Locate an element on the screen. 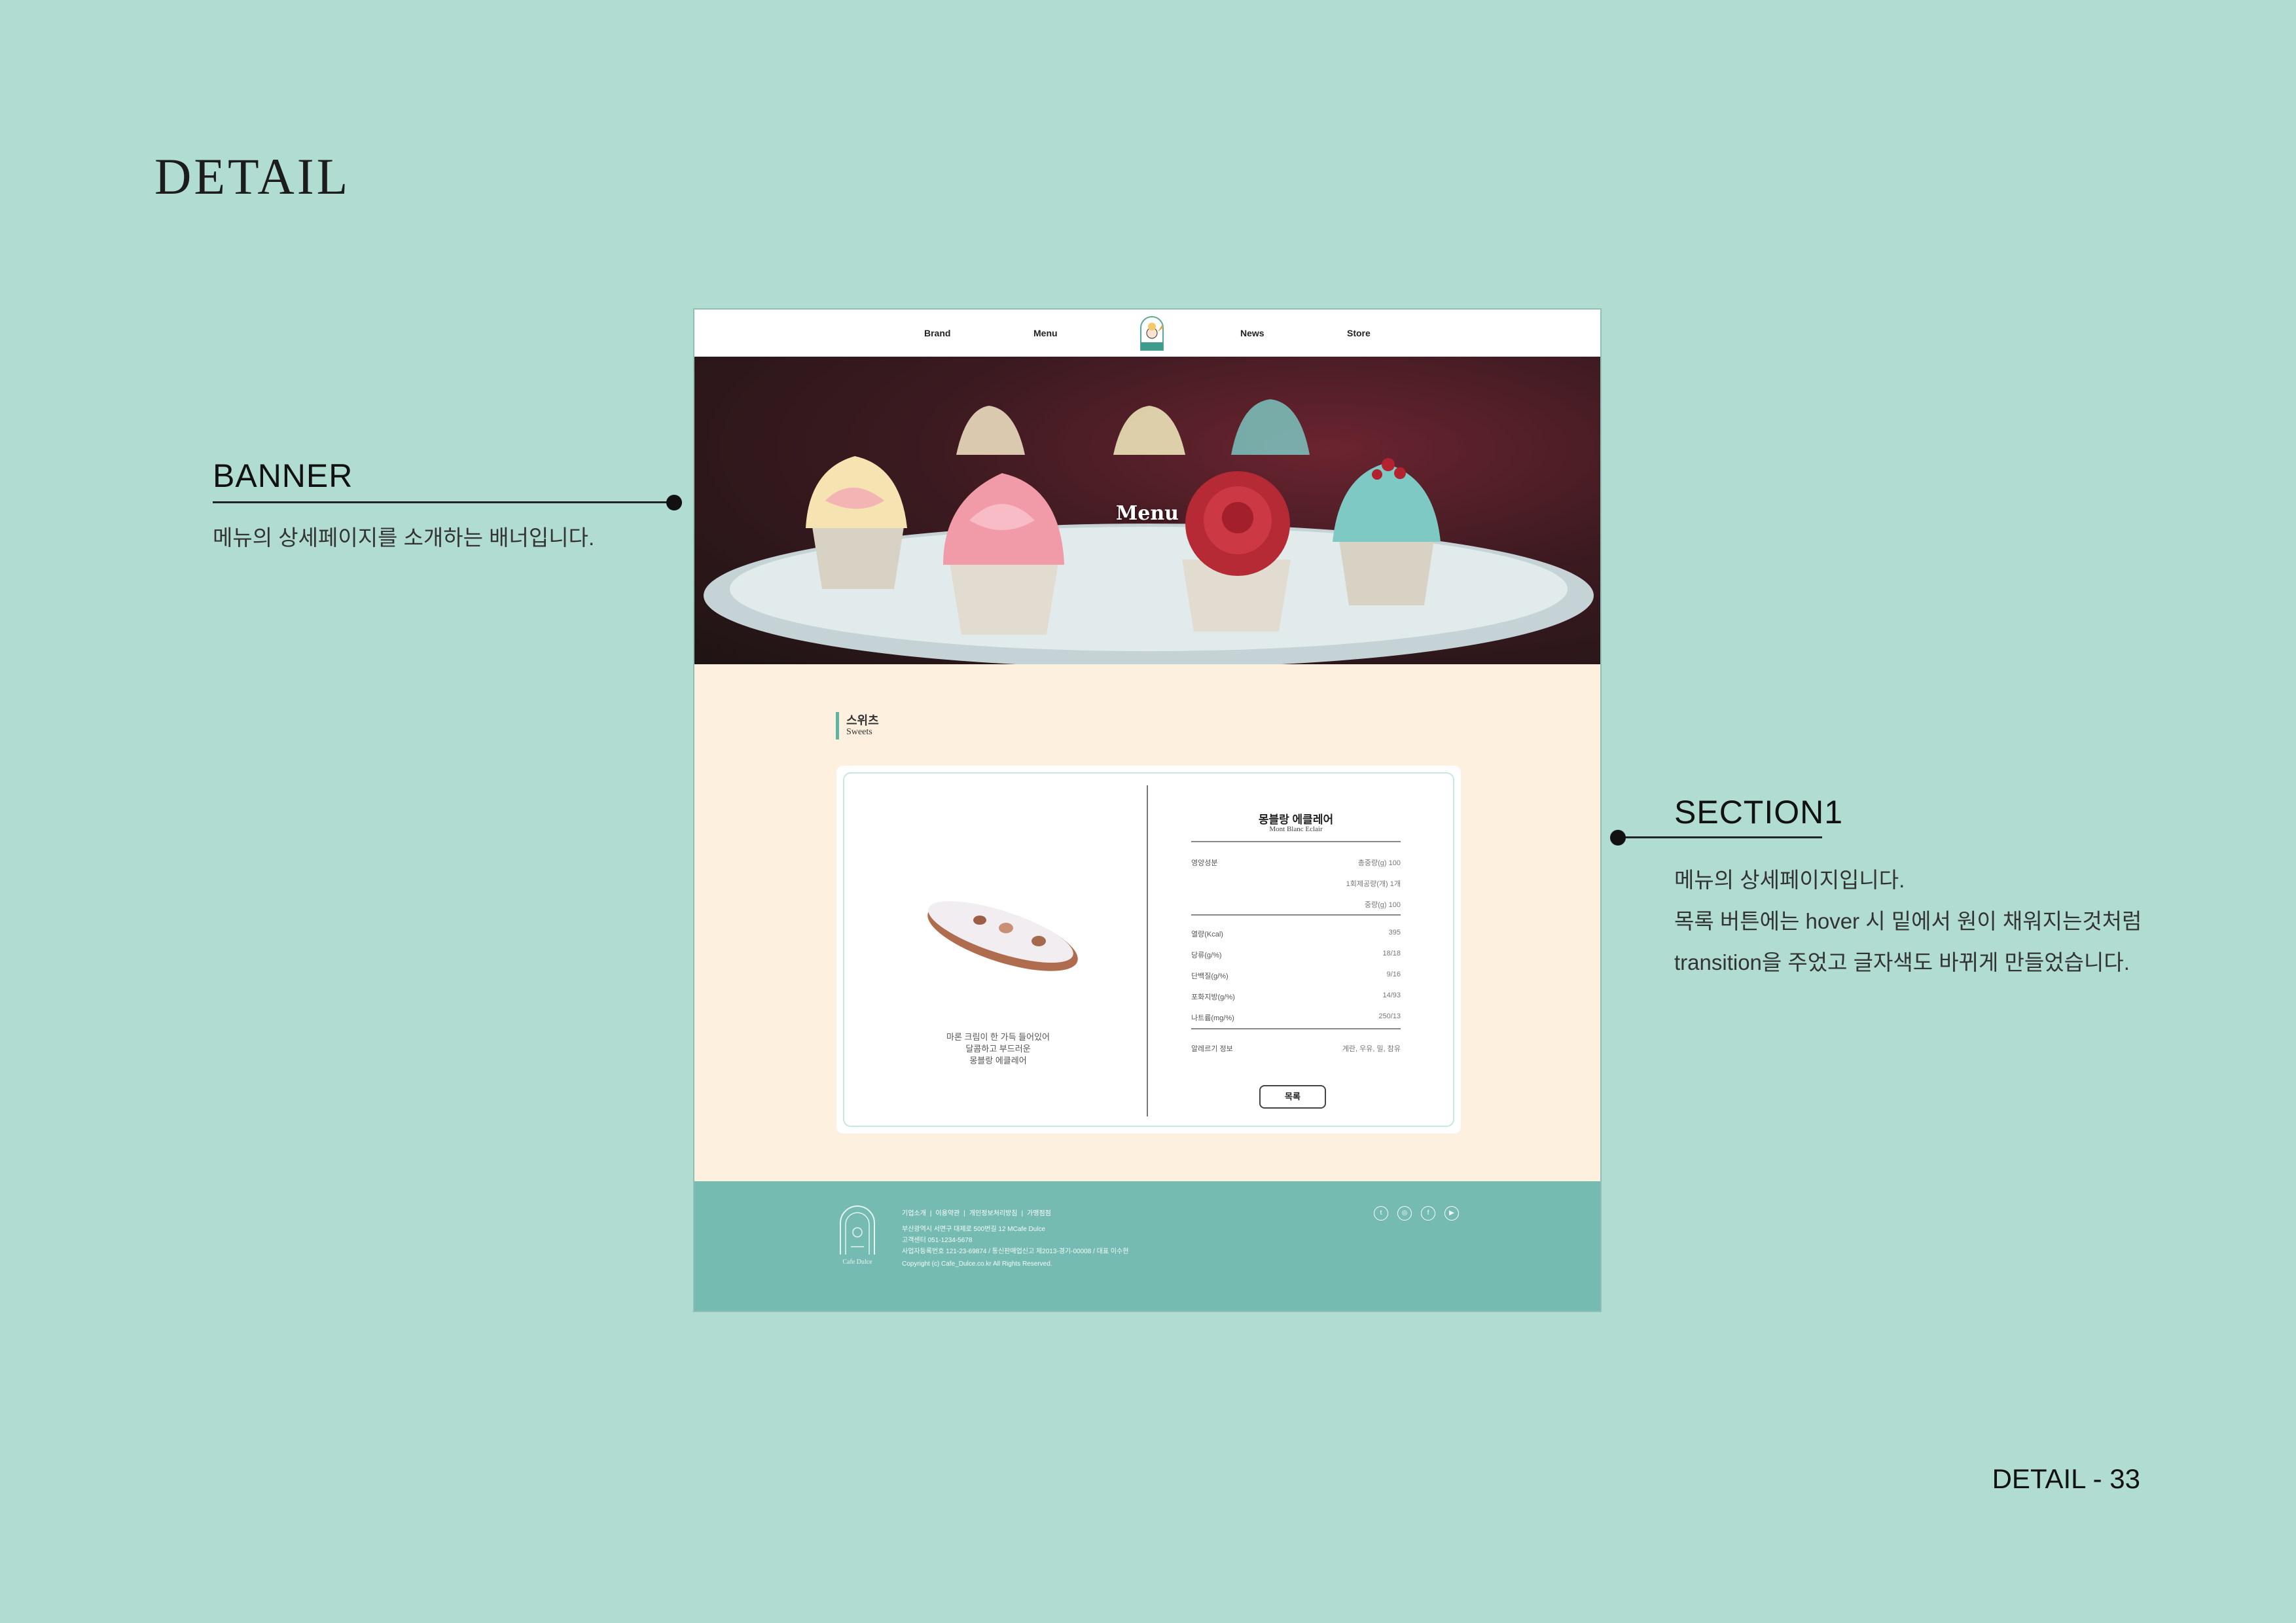  info-key: 영양성분 is located at coordinates (1204, 863).